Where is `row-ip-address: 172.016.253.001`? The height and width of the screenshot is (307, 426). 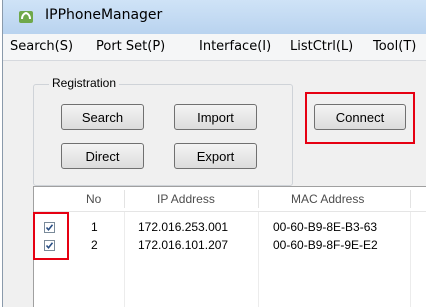
row-ip-address: 172.016.253.001 is located at coordinates (183, 227).